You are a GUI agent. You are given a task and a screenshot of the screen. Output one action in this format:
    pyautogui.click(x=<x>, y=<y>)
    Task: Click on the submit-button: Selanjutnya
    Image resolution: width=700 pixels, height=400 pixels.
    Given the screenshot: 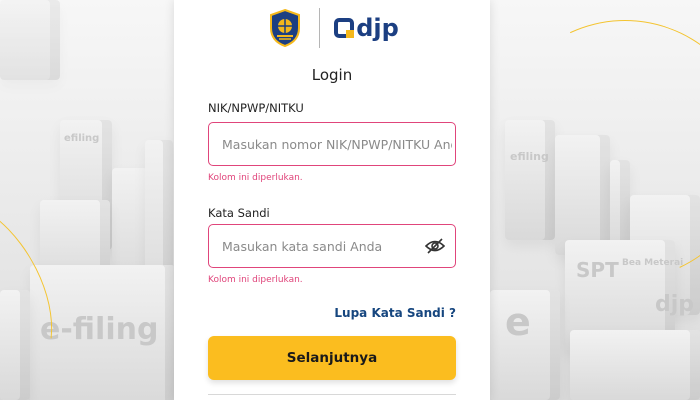 What is the action you would take?
    pyautogui.click(x=332, y=358)
    